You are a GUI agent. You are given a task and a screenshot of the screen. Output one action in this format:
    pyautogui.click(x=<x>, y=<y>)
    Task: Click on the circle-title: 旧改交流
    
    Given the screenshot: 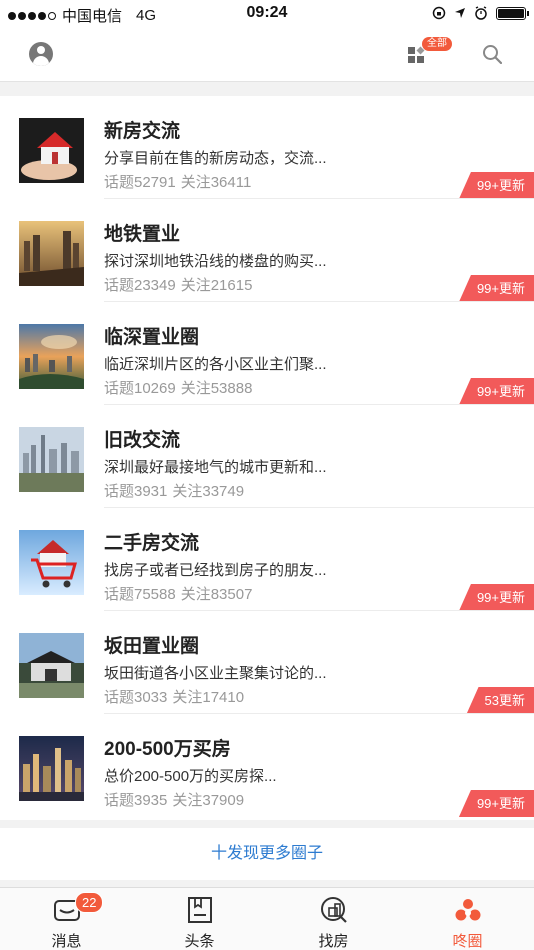 What is the action you would take?
    pyautogui.click(x=142, y=440)
    